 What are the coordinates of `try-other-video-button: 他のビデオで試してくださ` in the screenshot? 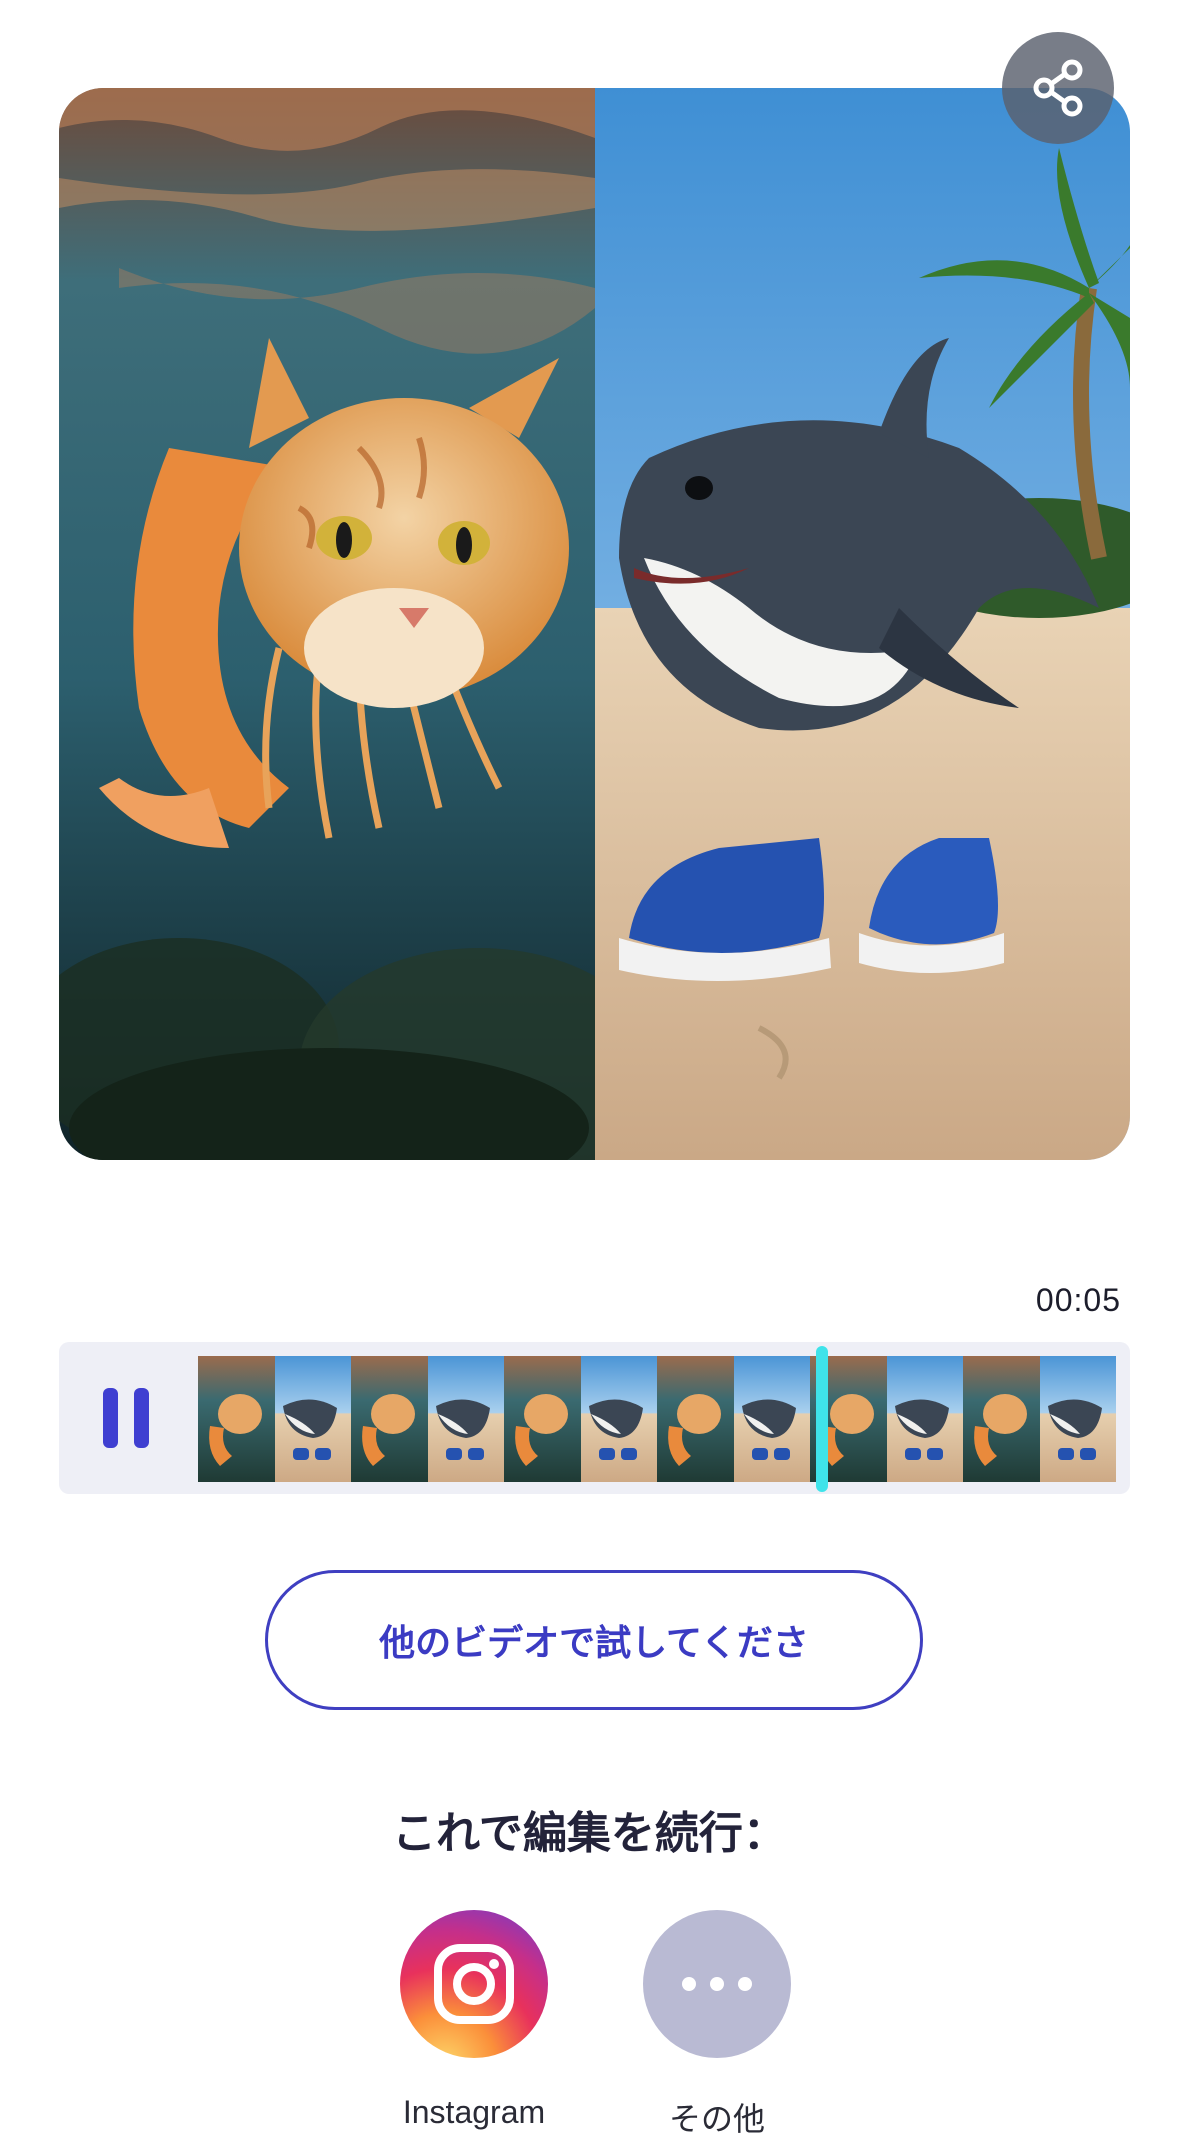 It's located at (594, 1640).